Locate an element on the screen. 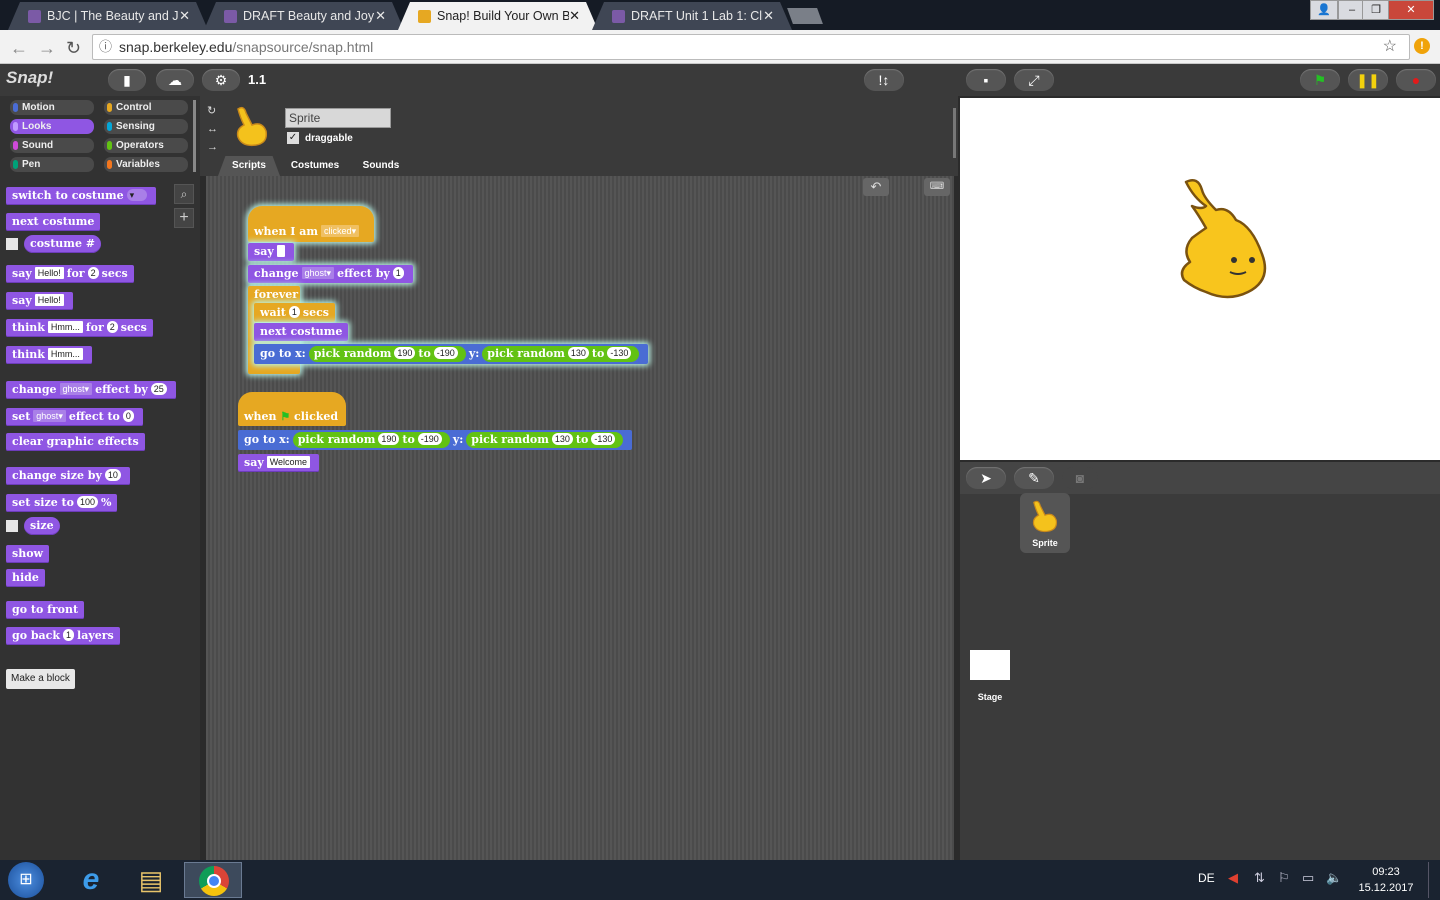  clock: 09:23 15.12.2017 is located at coordinates (1386, 880).